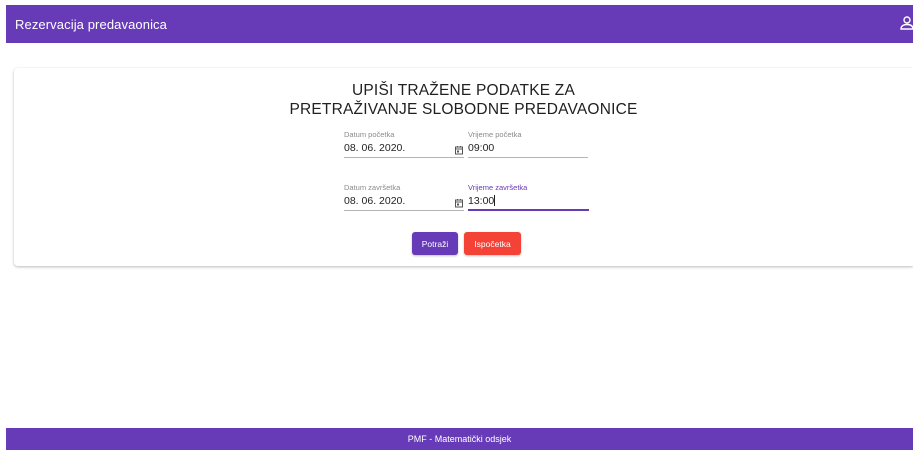 Image resolution: width=913 pixels, height=450 pixels. I want to click on end-date-underline, so click(404, 210).